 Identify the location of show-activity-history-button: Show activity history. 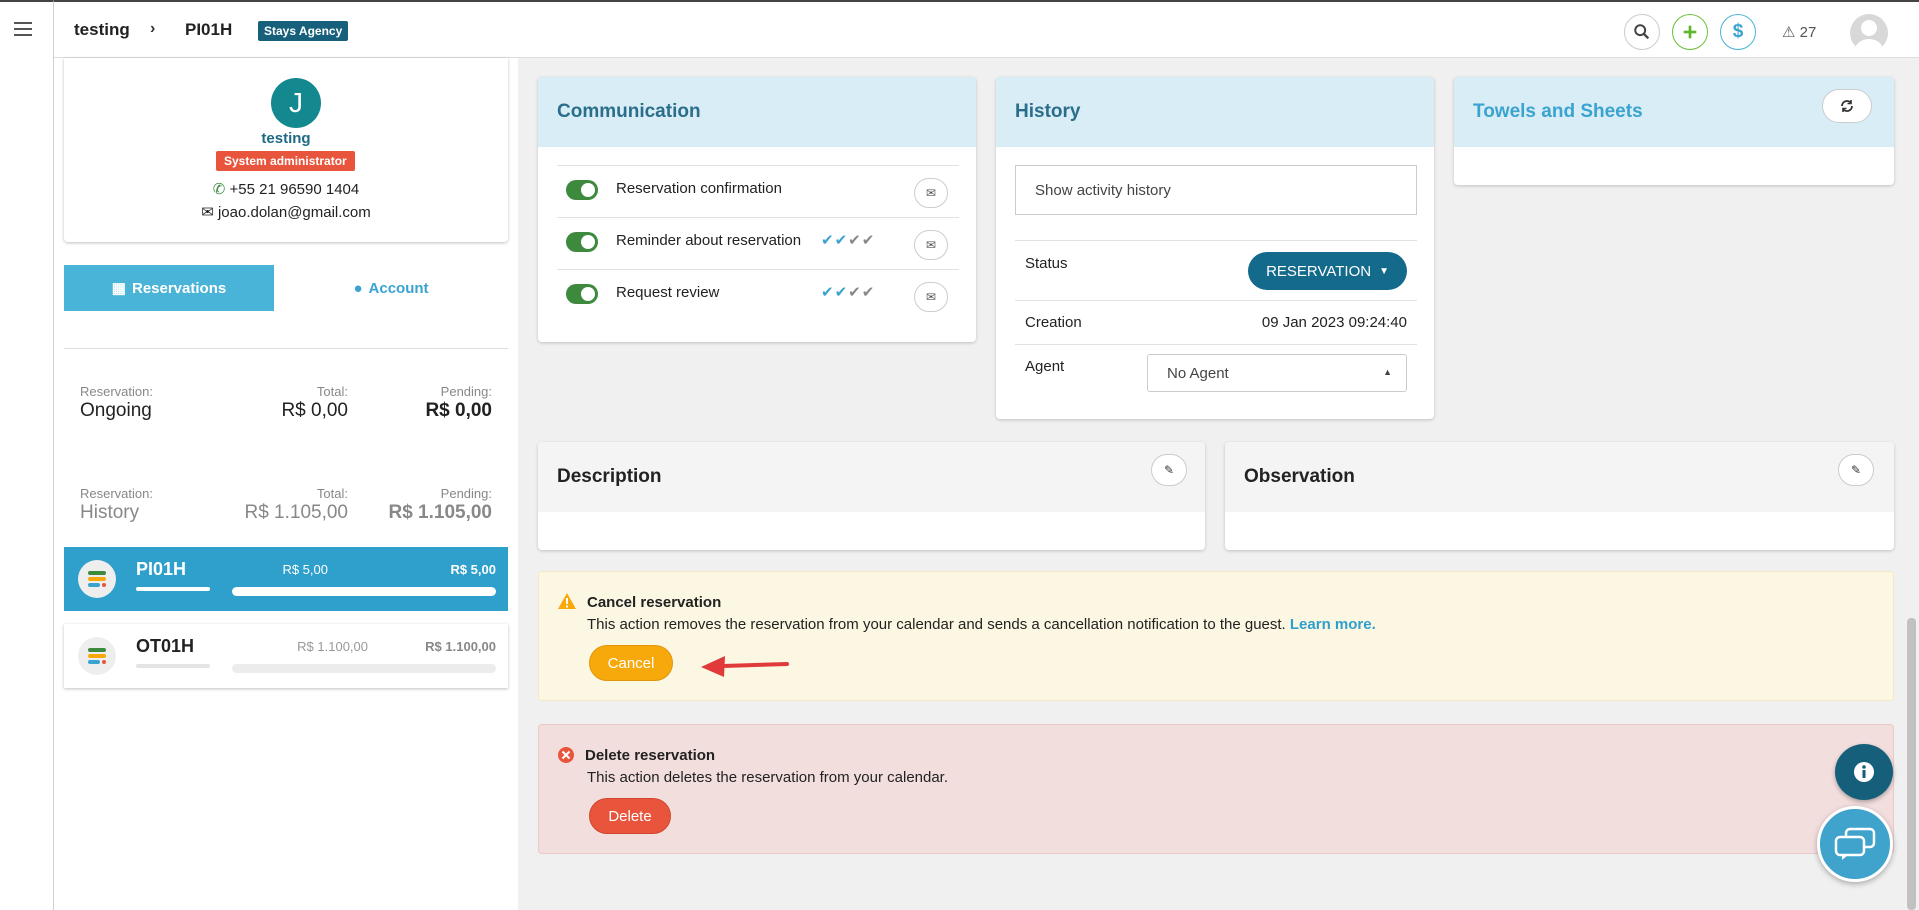
(1216, 190).